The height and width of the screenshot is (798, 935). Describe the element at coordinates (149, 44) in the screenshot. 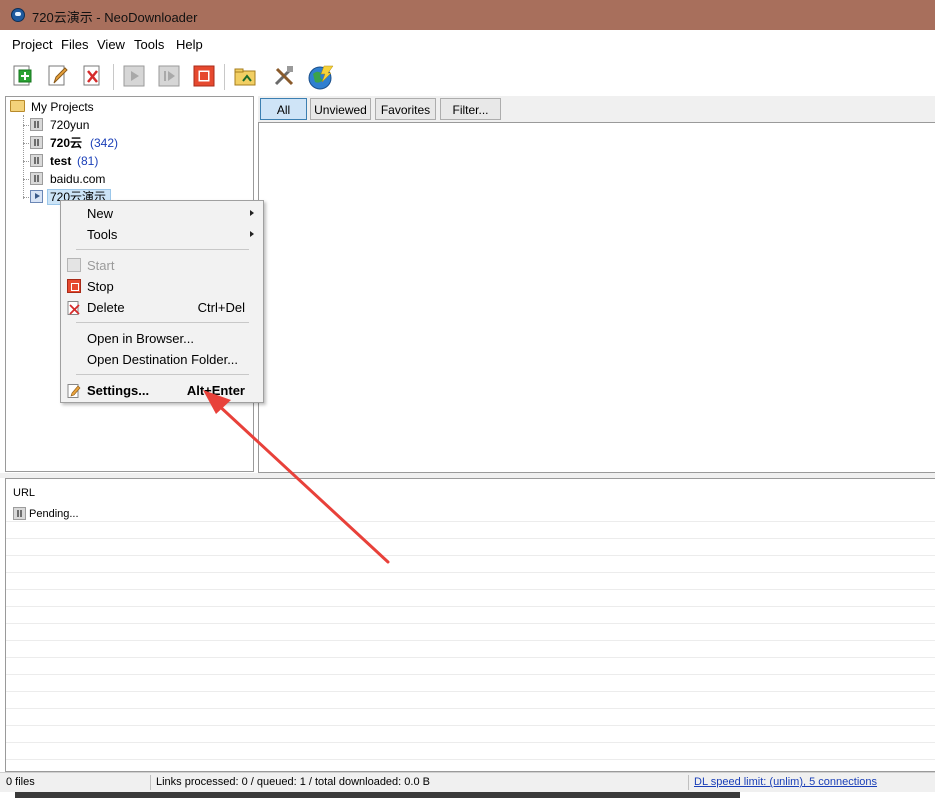

I see `menu-tools: Tools` at that location.